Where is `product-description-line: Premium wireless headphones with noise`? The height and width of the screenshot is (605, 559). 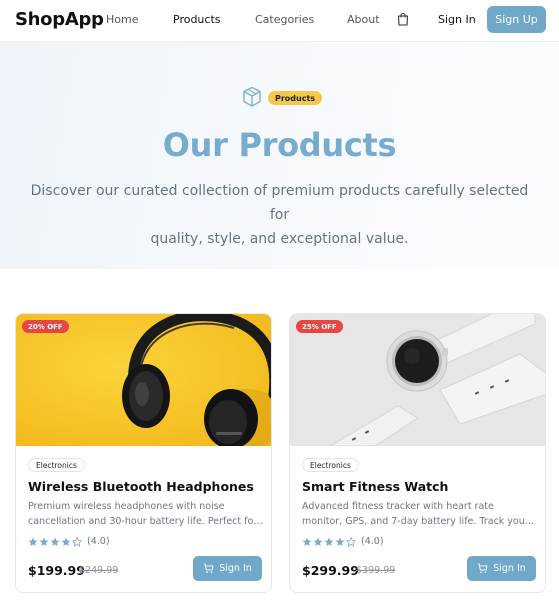
product-description-line: Premium wireless headphones with noise is located at coordinates (126, 506).